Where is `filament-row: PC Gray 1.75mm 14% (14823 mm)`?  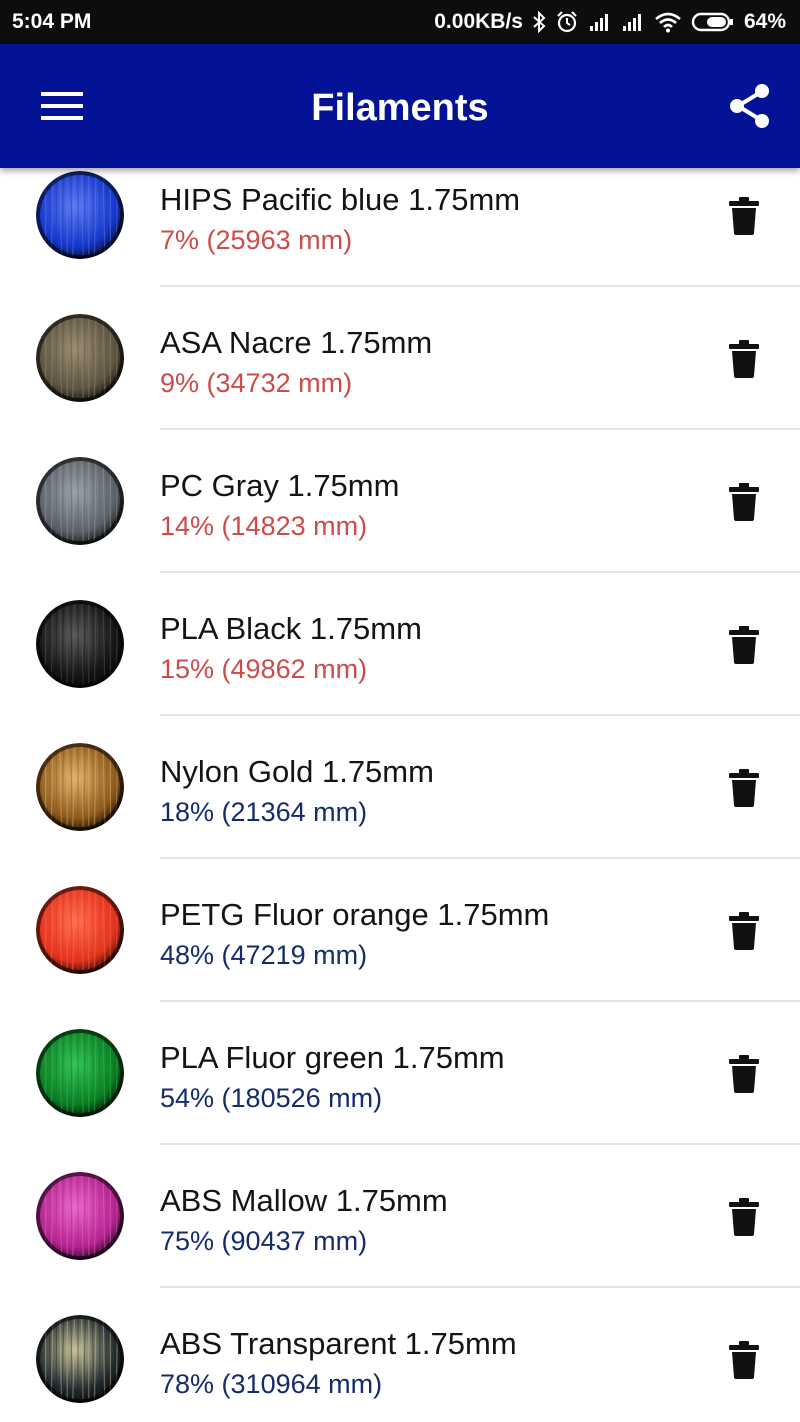
filament-row: PC Gray 1.75mm 14% (14823 mm) is located at coordinates (400, 501).